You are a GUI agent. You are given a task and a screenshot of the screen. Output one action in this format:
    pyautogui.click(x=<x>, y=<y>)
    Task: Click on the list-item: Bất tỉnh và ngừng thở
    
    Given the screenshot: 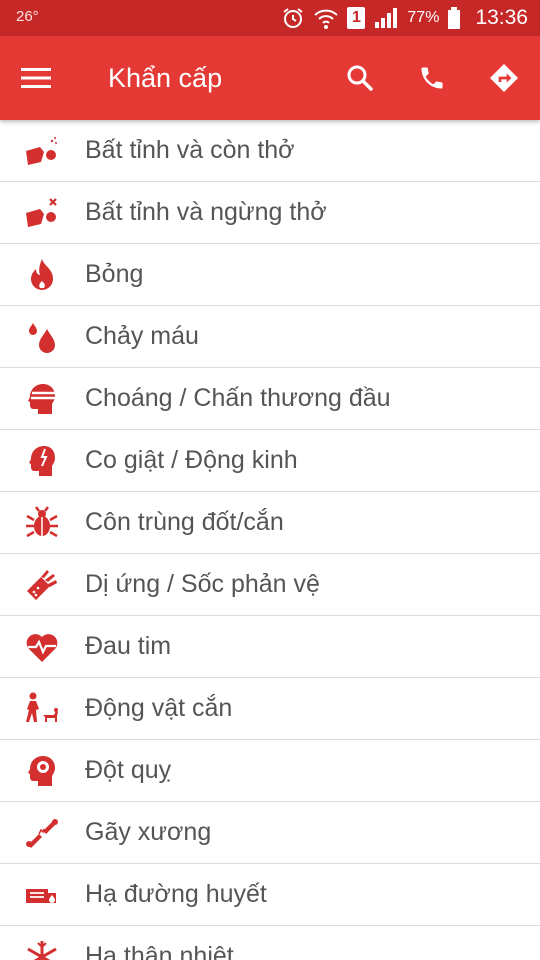 What is the action you would take?
    pyautogui.click(x=270, y=213)
    